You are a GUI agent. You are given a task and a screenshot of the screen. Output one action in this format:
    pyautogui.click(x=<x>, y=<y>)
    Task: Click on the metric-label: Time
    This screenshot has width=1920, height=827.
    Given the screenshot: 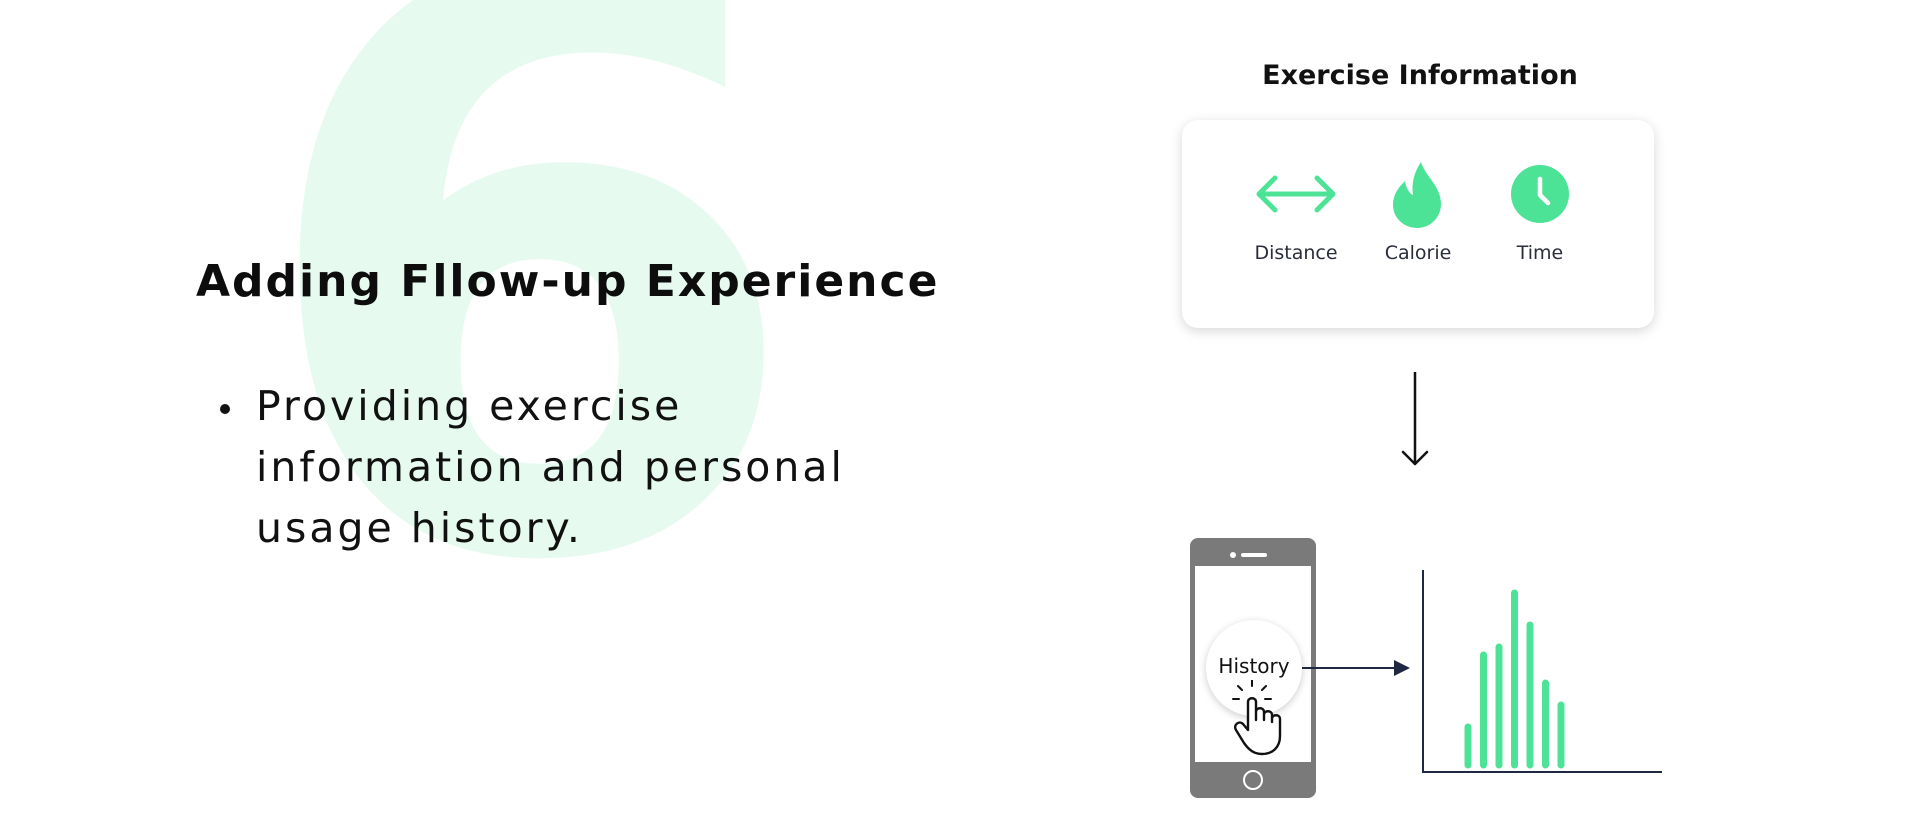 What is the action you would take?
    pyautogui.click(x=1540, y=253)
    